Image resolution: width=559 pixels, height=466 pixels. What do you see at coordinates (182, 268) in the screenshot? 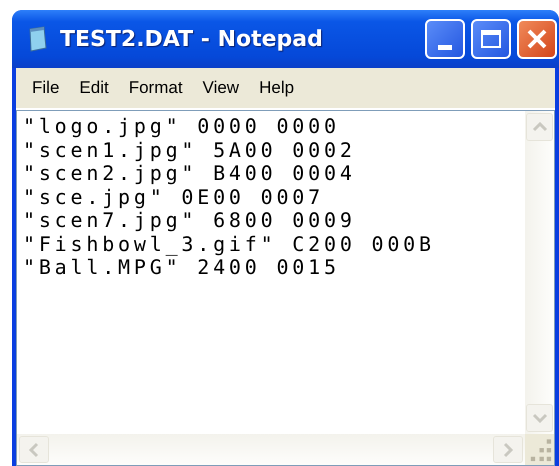
I see `text-line: "Ball.MPG" 2400 0015` at bounding box center [182, 268].